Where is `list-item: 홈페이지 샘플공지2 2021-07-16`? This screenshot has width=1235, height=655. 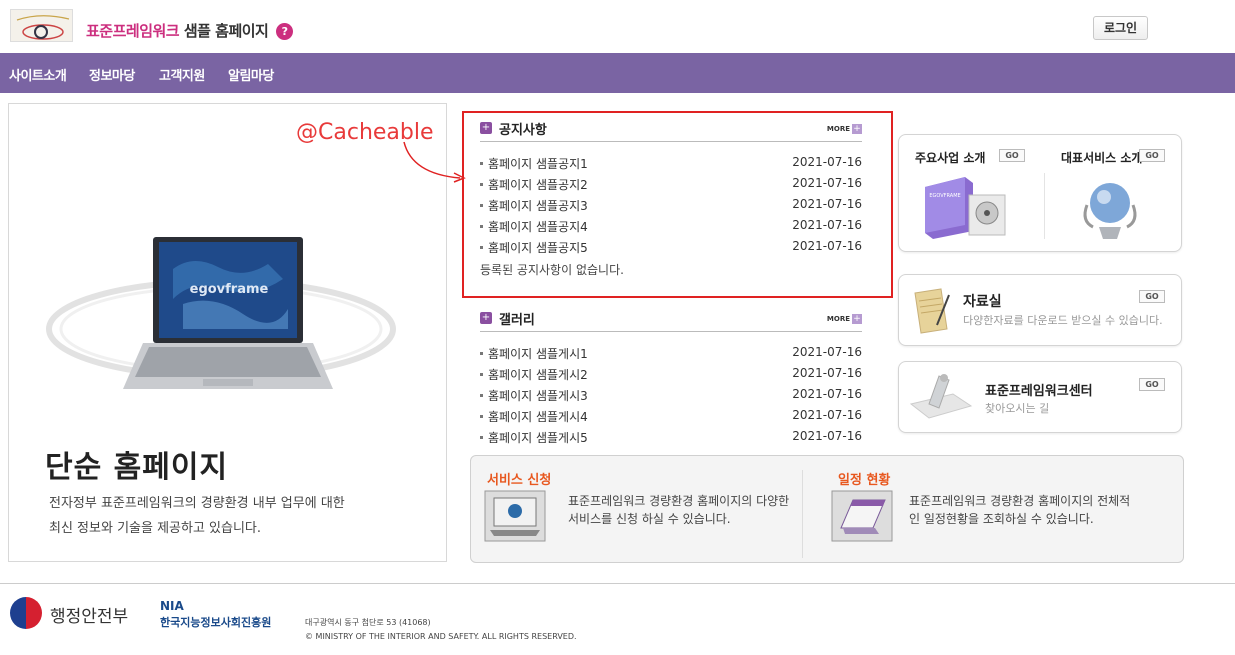
list-item: 홈페이지 샘플공지2 2021-07-16 is located at coordinates (671, 183).